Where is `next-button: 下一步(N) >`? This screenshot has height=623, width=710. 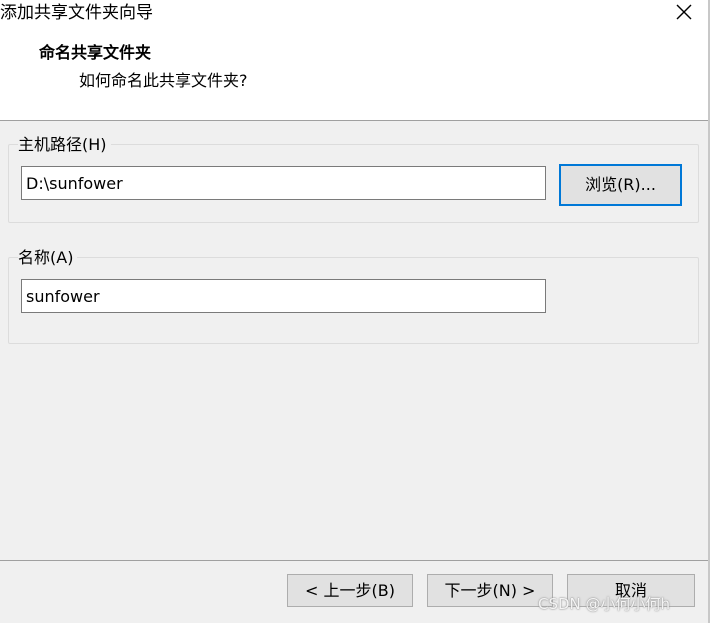 next-button: 下一步(N) > is located at coordinates (490, 590).